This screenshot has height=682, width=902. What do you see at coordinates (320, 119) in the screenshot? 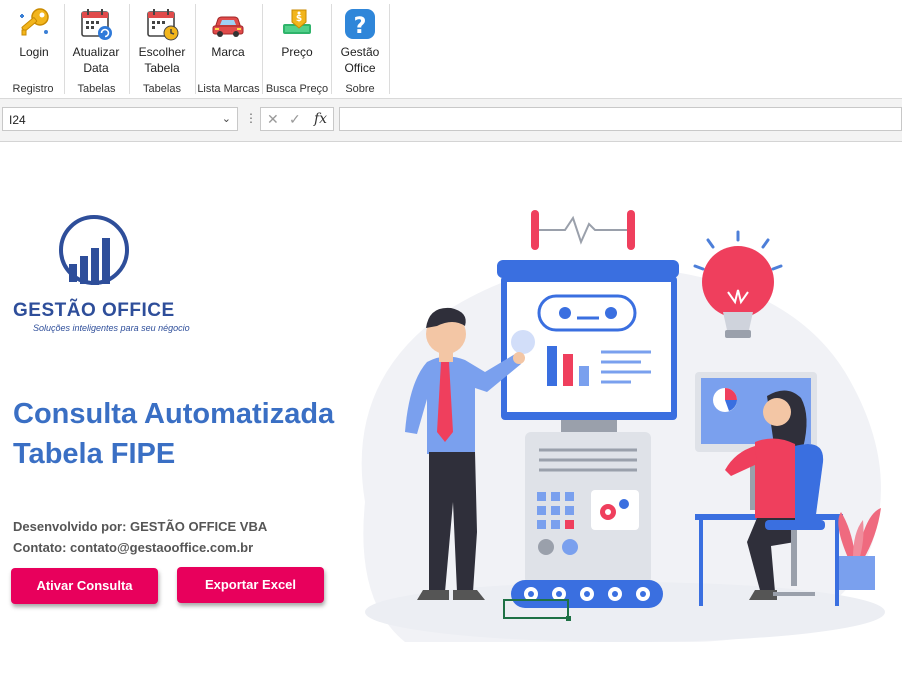
I see `insert-function-icon: fx` at bounding box center [320, 119].